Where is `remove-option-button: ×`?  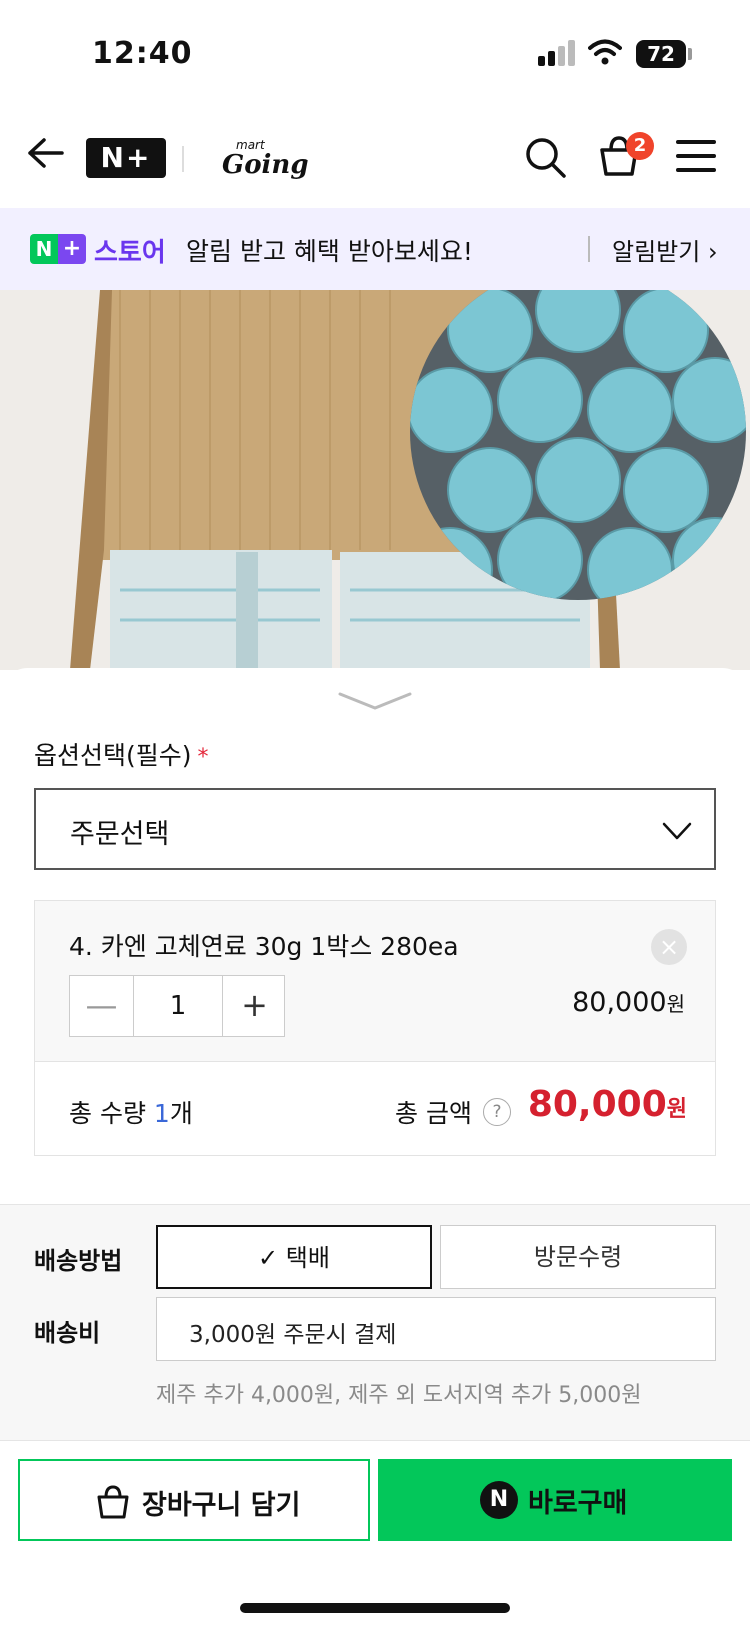 remove-option-button: × is located at coordinates (669, 947).